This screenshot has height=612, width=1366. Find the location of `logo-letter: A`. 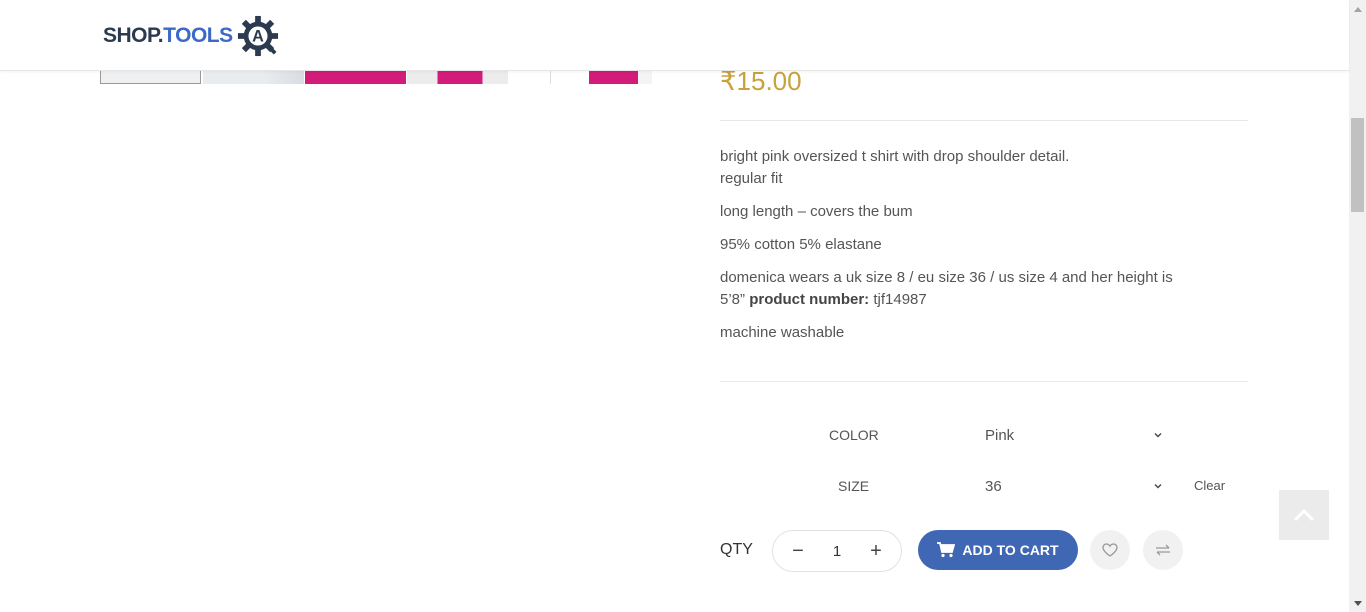

logo-letter: A is located at coordinates (258, 37).